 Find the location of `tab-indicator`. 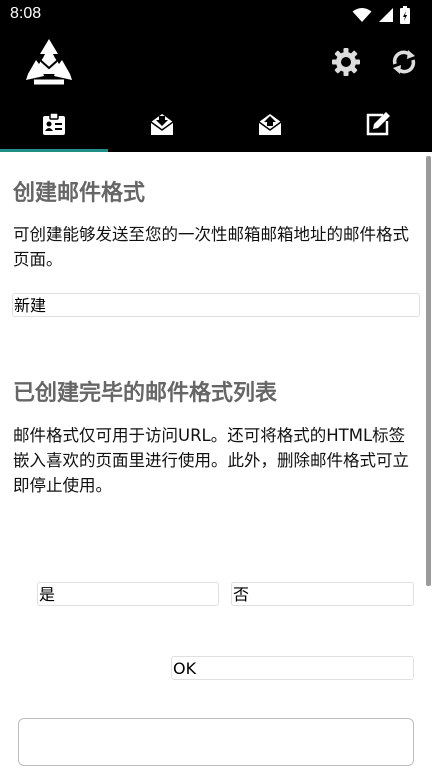

tab-indicator is located at coordinates (54, 150).